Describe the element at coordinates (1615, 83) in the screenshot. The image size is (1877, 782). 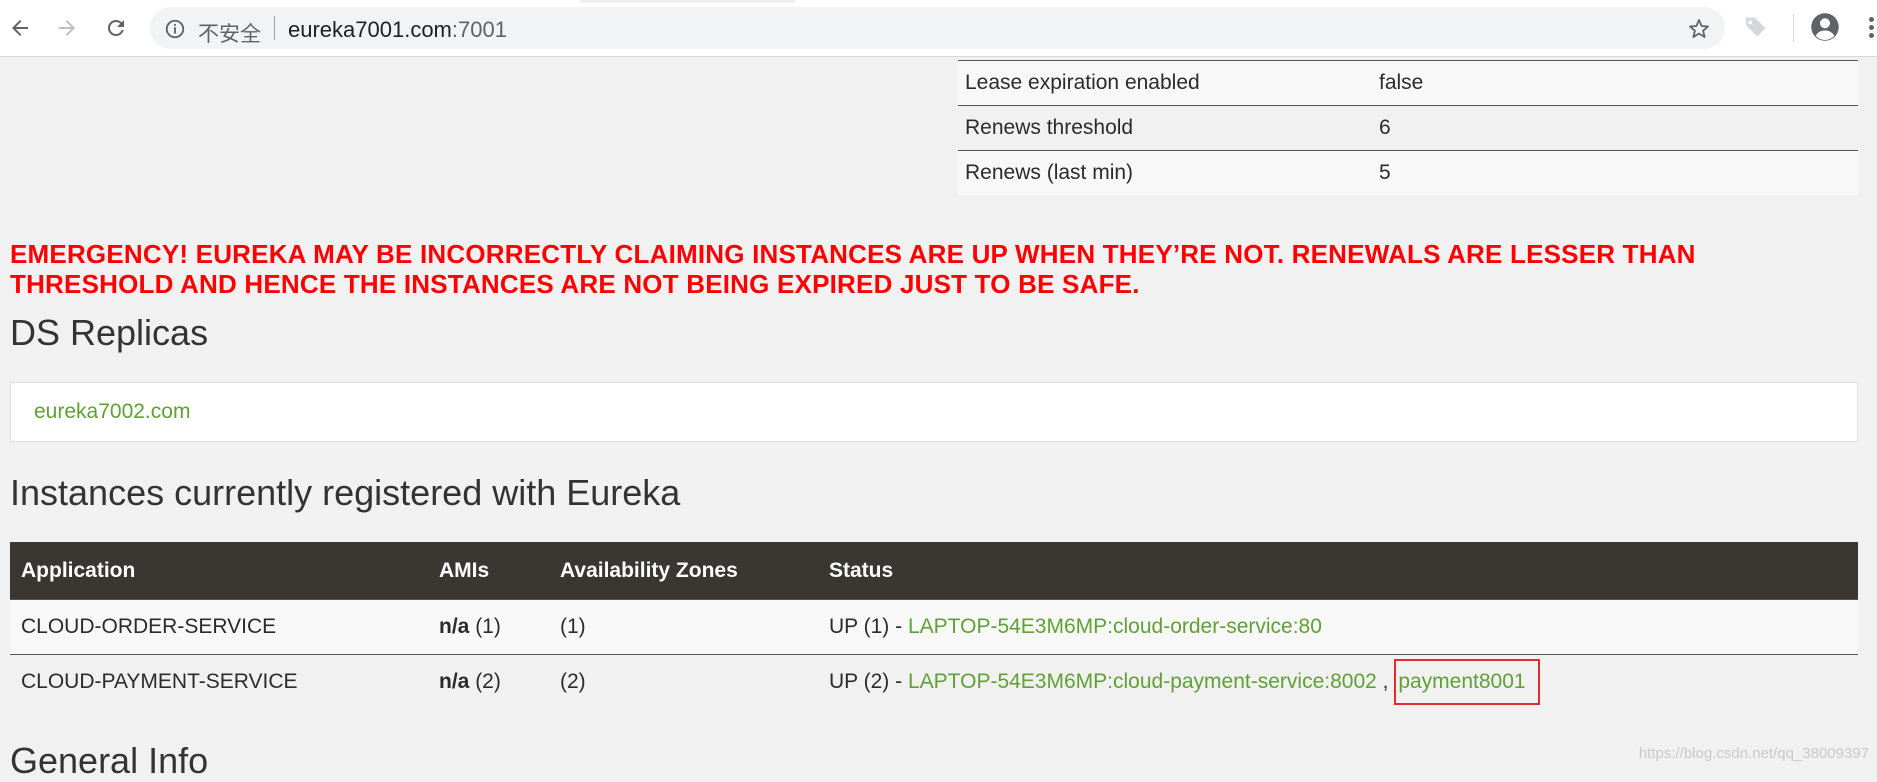
I see `stats-value: false` at that location.